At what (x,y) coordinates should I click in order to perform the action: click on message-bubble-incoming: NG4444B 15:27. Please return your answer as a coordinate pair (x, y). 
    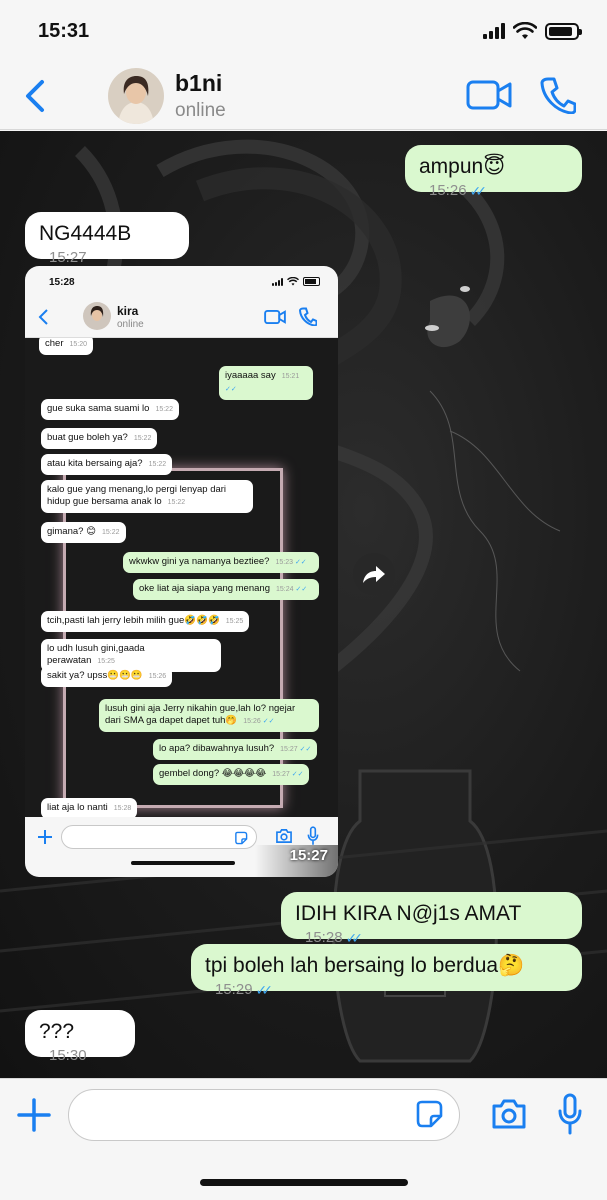
    Looking at the image, I should click on (107, 239).